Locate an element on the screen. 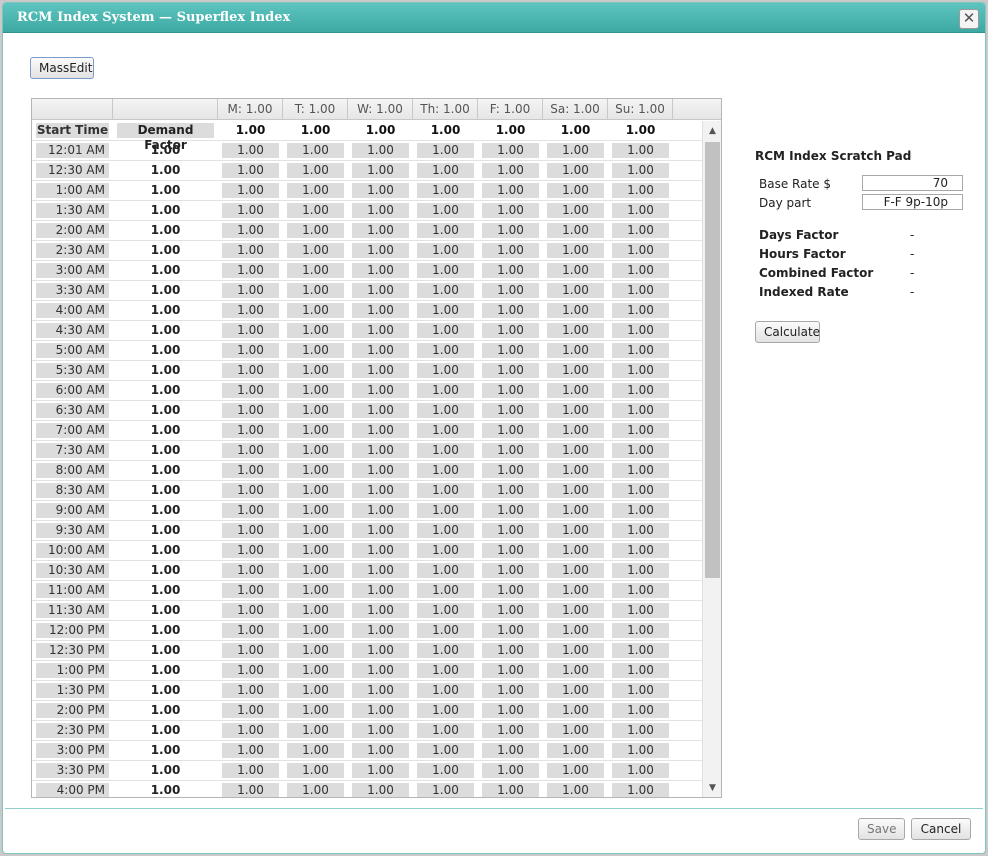 The width and height of the screenshot is (988, 856). save-button: Save is located at coordinates (881, 829).